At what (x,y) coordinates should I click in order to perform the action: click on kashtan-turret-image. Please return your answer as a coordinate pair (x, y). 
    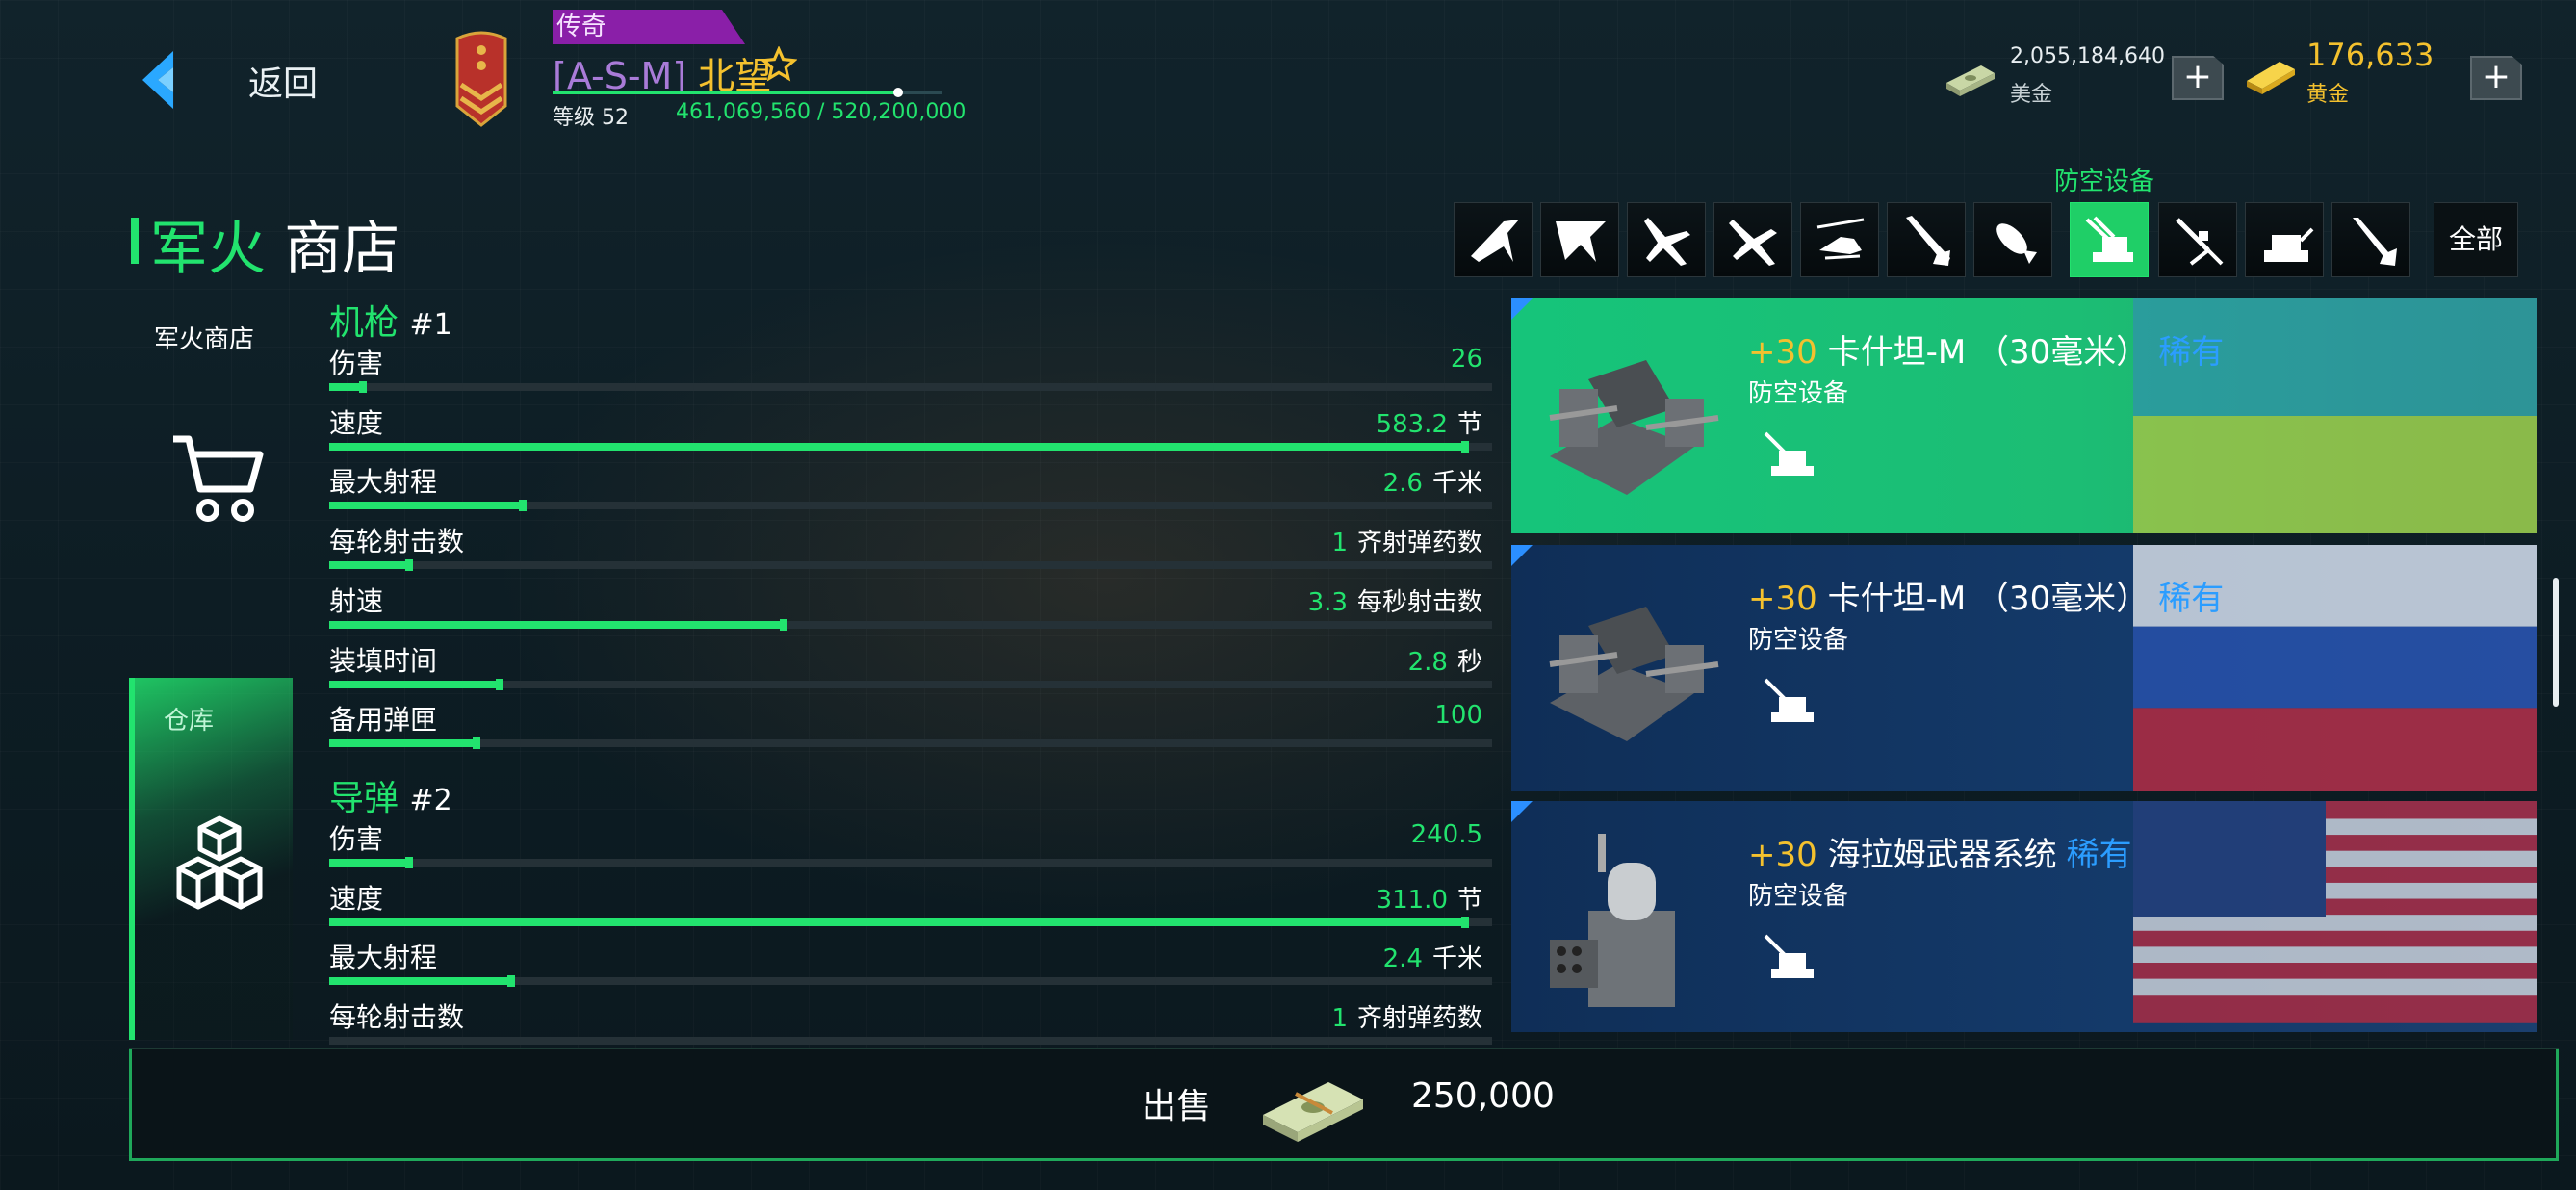
    Looking at the image, I should click on (1634, 674).